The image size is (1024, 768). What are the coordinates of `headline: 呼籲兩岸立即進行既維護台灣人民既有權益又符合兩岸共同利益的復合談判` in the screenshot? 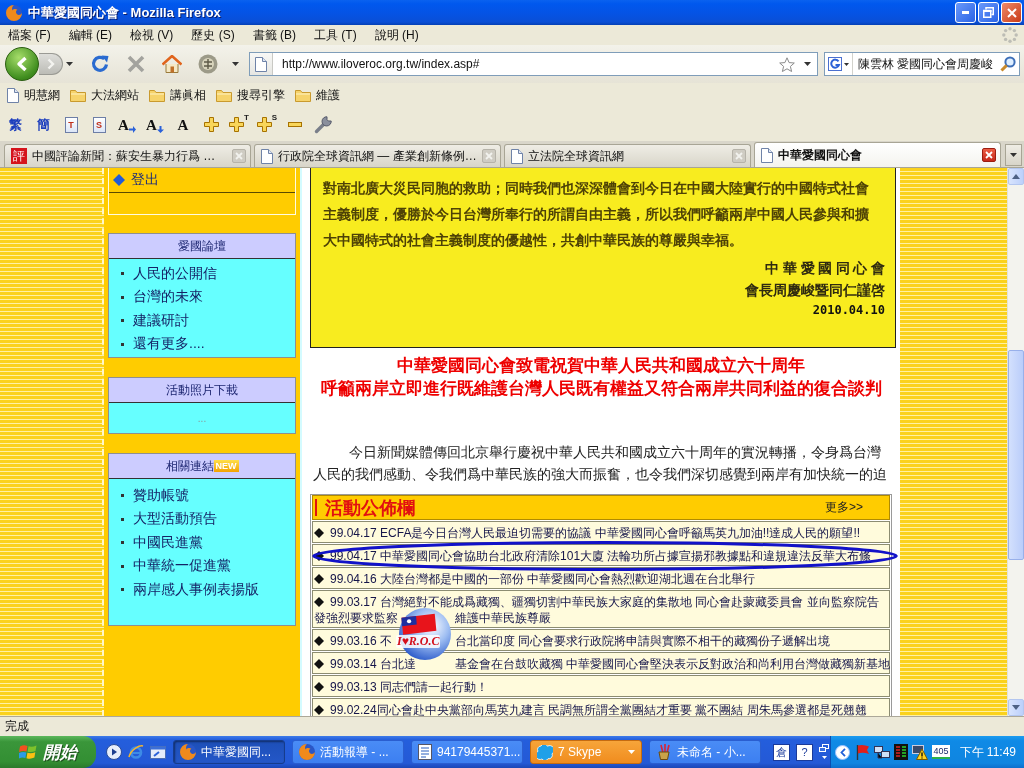 It's located at (601, 389).